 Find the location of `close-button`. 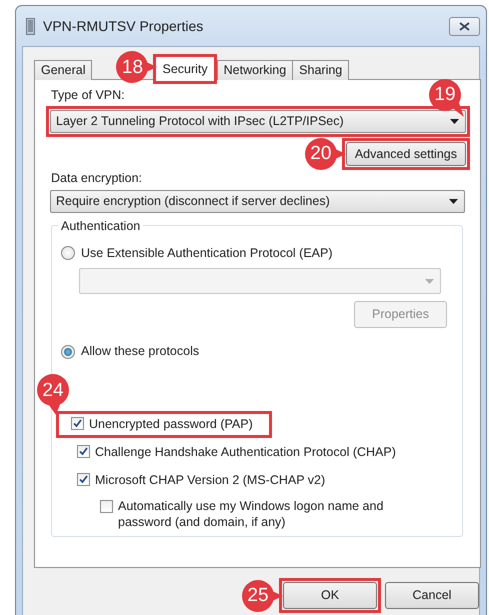

close-button is located at coordinates (464, 26).